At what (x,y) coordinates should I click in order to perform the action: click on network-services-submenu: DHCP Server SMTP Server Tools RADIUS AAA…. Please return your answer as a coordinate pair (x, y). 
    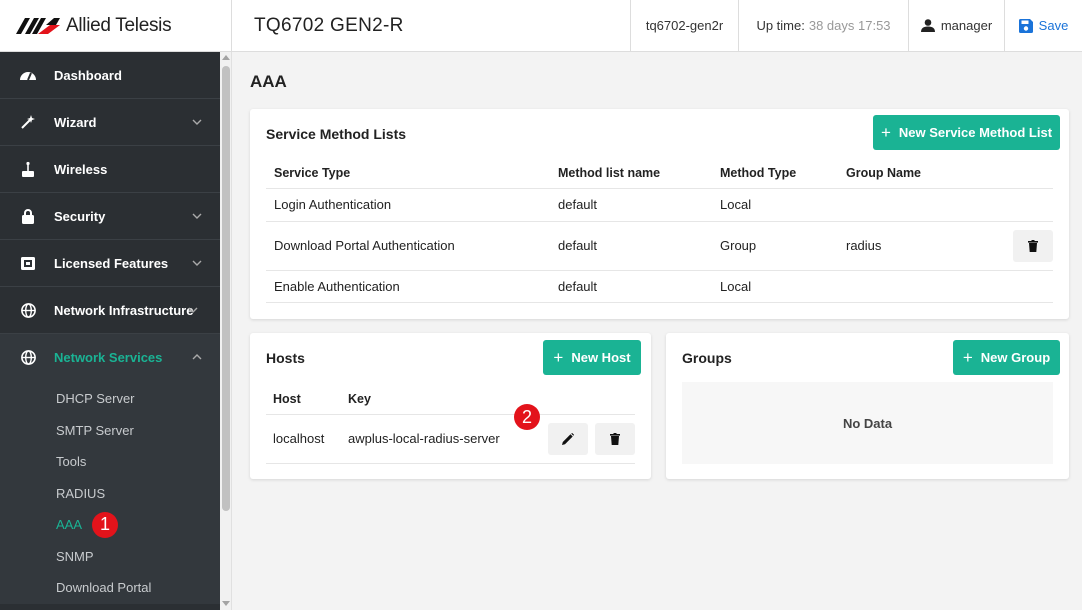
    Looking at the image, I should click on (110, 492).